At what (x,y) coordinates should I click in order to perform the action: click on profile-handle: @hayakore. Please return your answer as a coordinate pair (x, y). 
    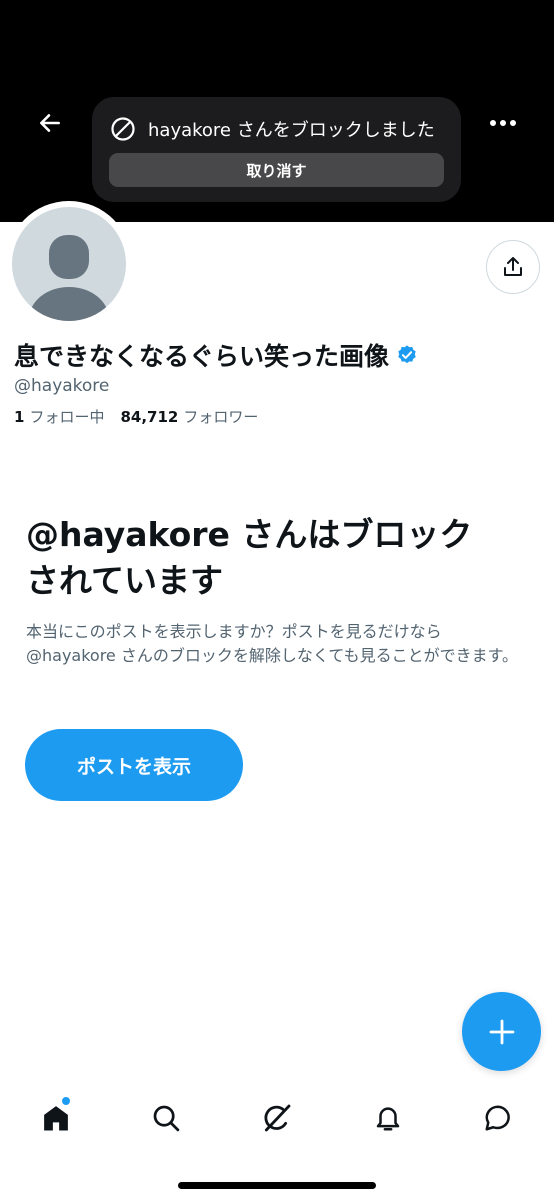
    Looking at the image, I should click on (62, 386).